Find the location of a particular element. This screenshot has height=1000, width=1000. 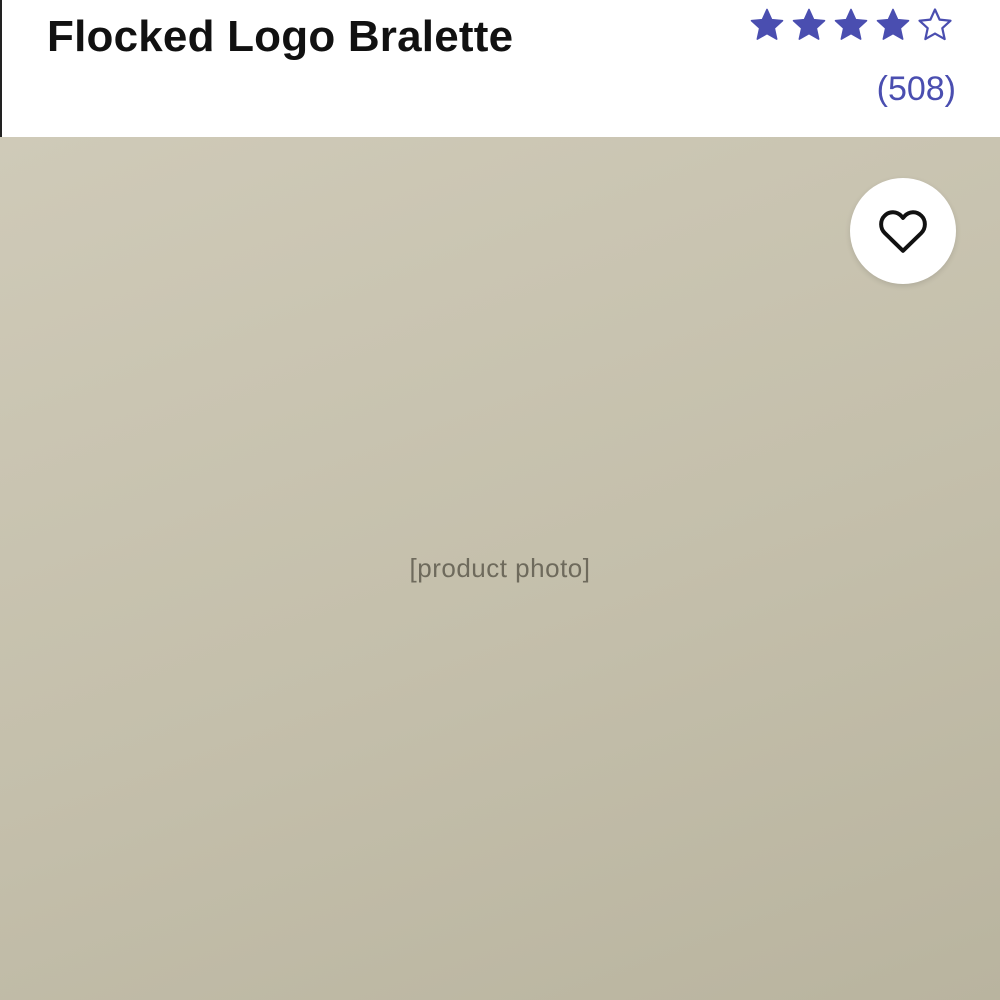

heart-outline-icon is located at coordinates (903, 231).